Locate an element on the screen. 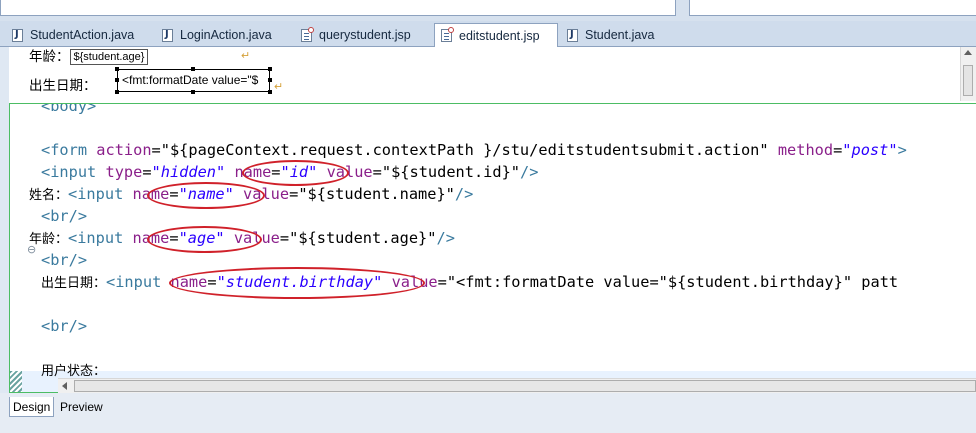 This screenshot has height=433, width=976. code-text: 年龄： is located at coordinates (49, 239).